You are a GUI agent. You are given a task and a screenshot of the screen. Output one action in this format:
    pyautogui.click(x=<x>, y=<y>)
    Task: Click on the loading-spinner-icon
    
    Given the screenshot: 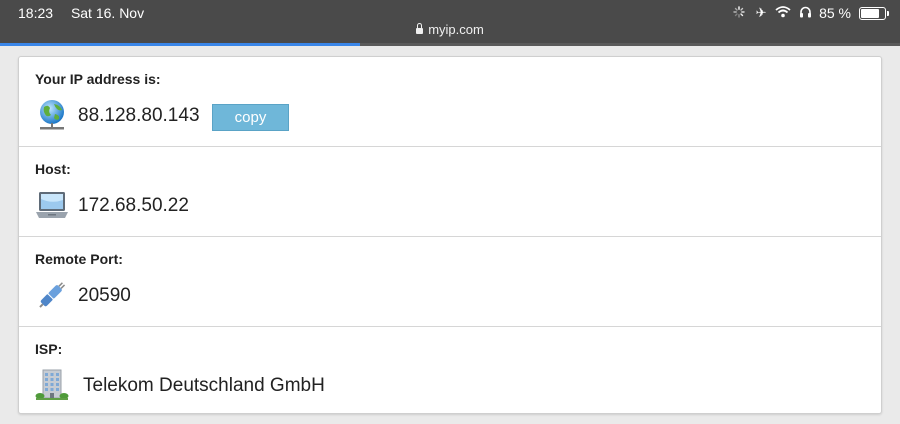 What is the action you would take?
    pyautogui.click(x=739, y=13)
    